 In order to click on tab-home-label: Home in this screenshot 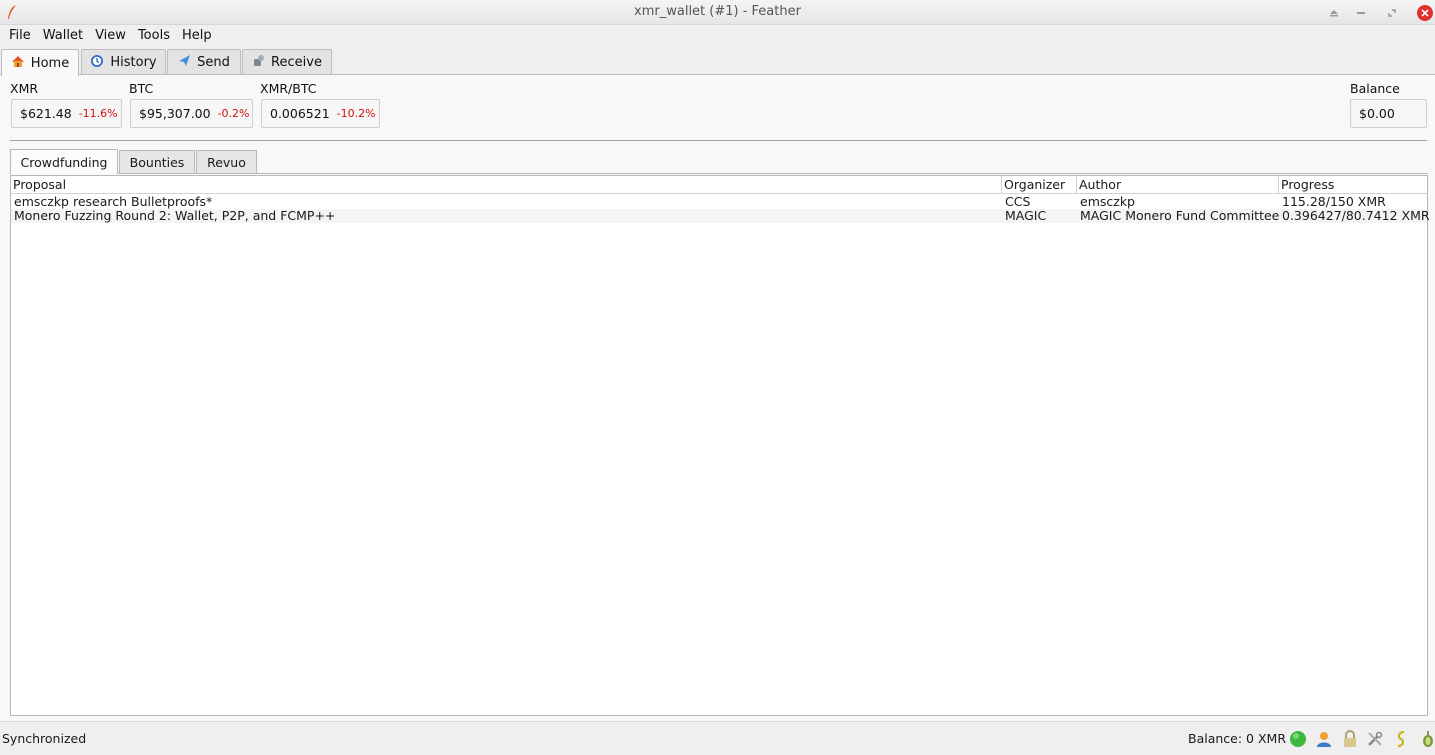, I will do `click(50, 63)`.